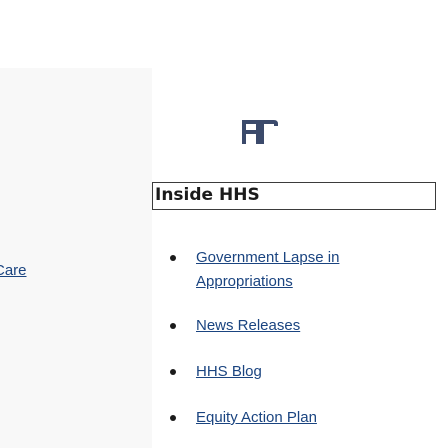 This screenshot has height=448, width=448. I want to click on link-hhs-blog: HHS Blog, so click(229, 372).